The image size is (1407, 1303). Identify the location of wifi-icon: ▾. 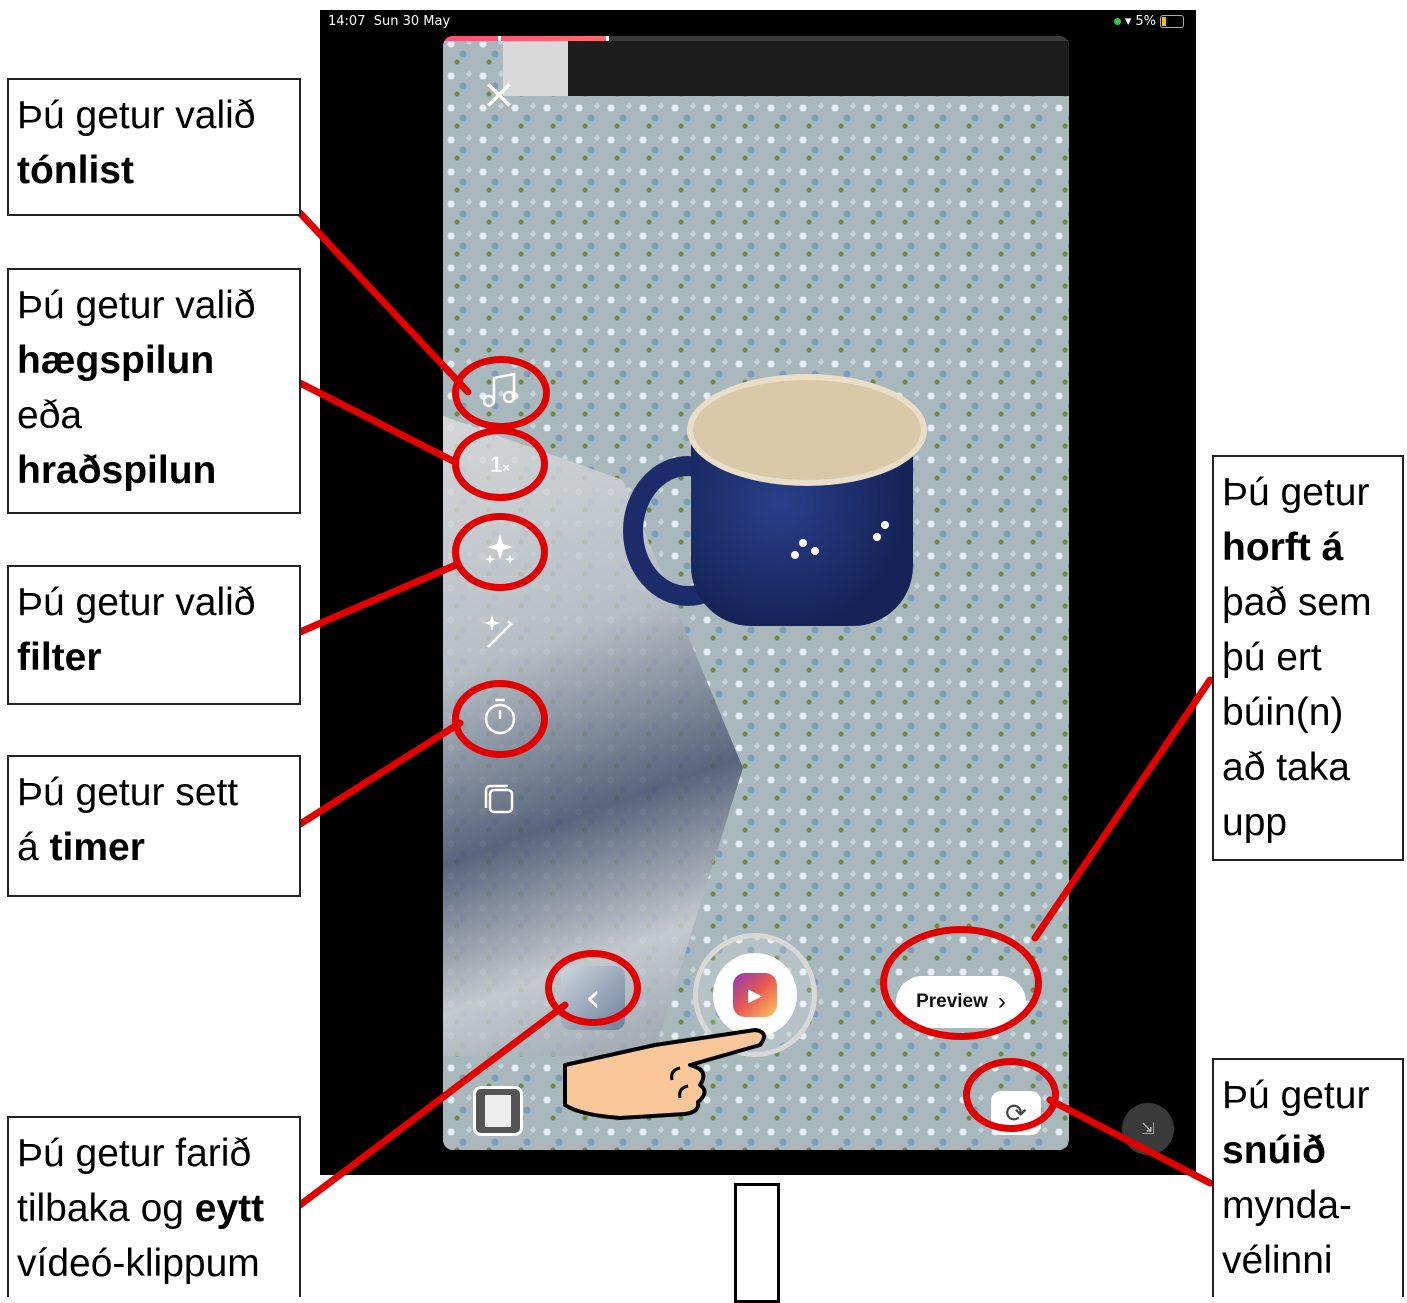
(1128, 21).